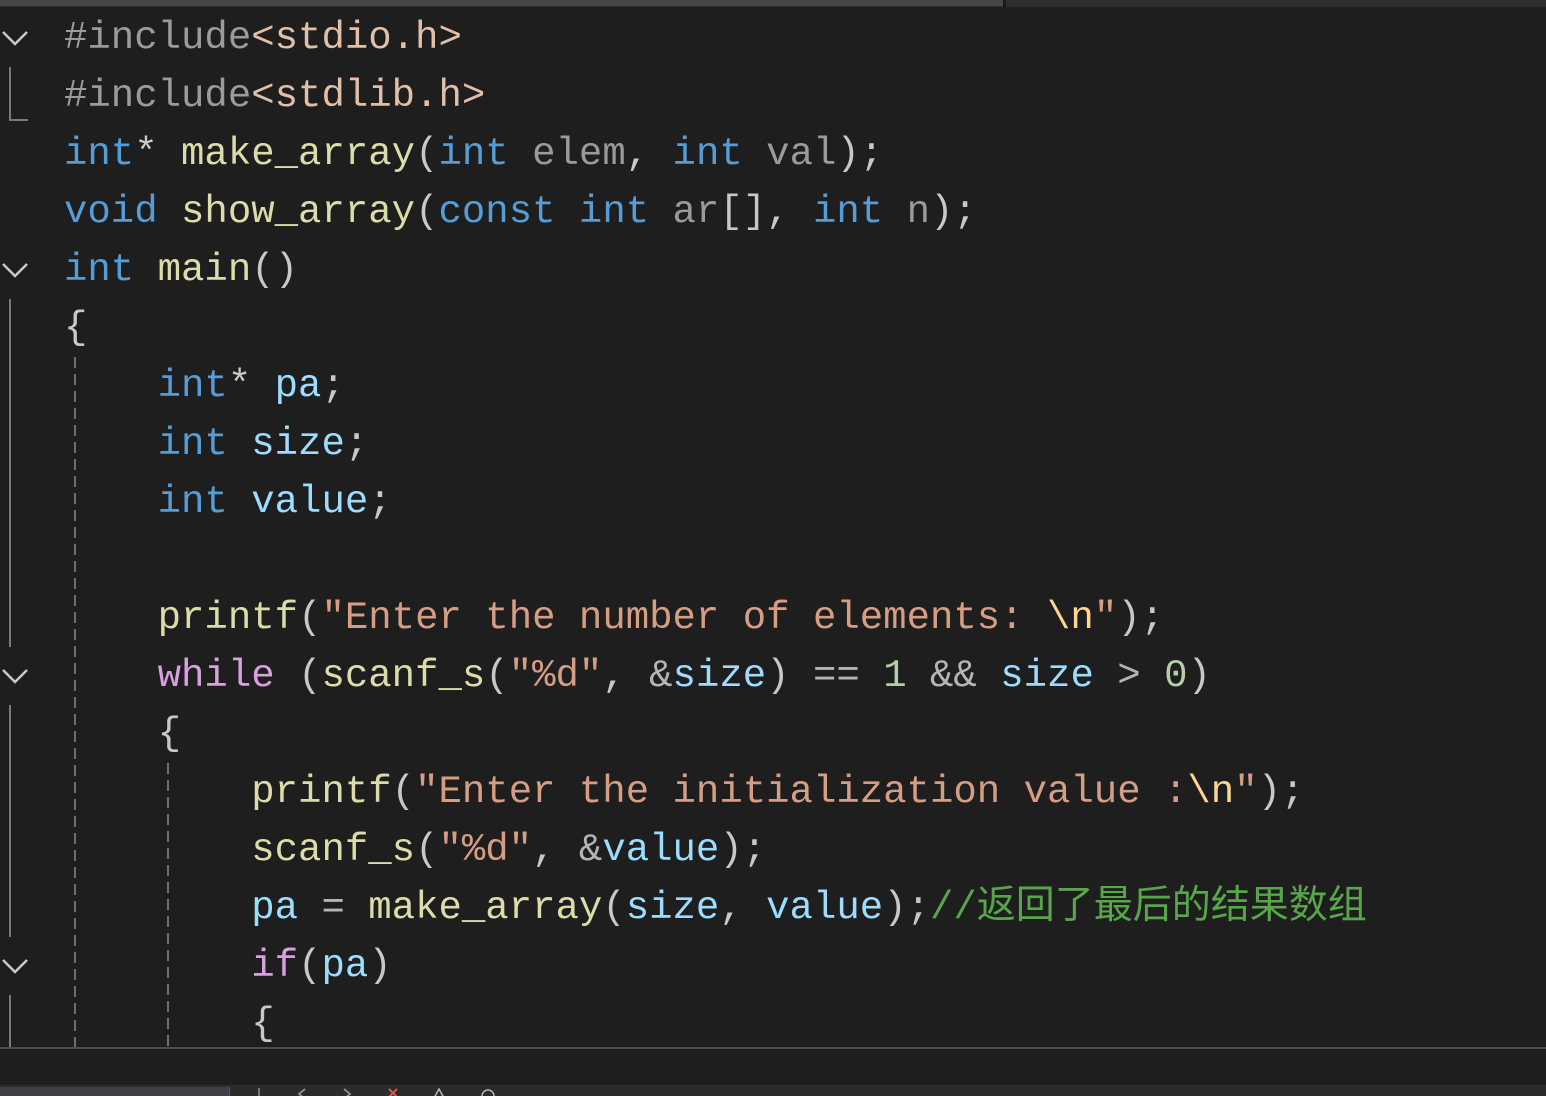  I want to click on param-token: val, so click(801, 154).